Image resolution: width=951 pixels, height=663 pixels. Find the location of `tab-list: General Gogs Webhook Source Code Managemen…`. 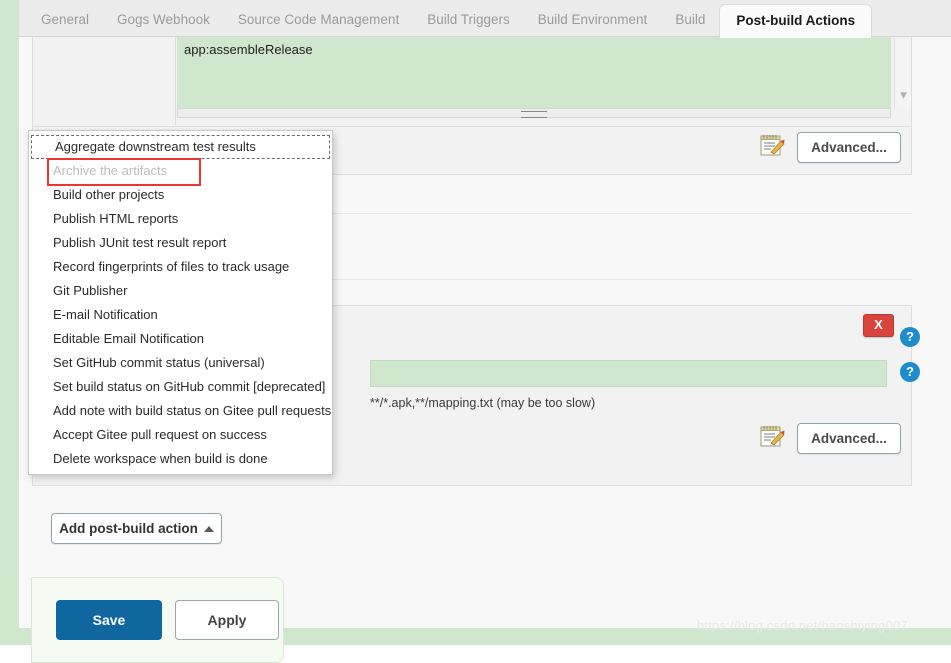

tab-list: General Gogs Webhook Source Code Managemen… is located at coordinates (446, 19).